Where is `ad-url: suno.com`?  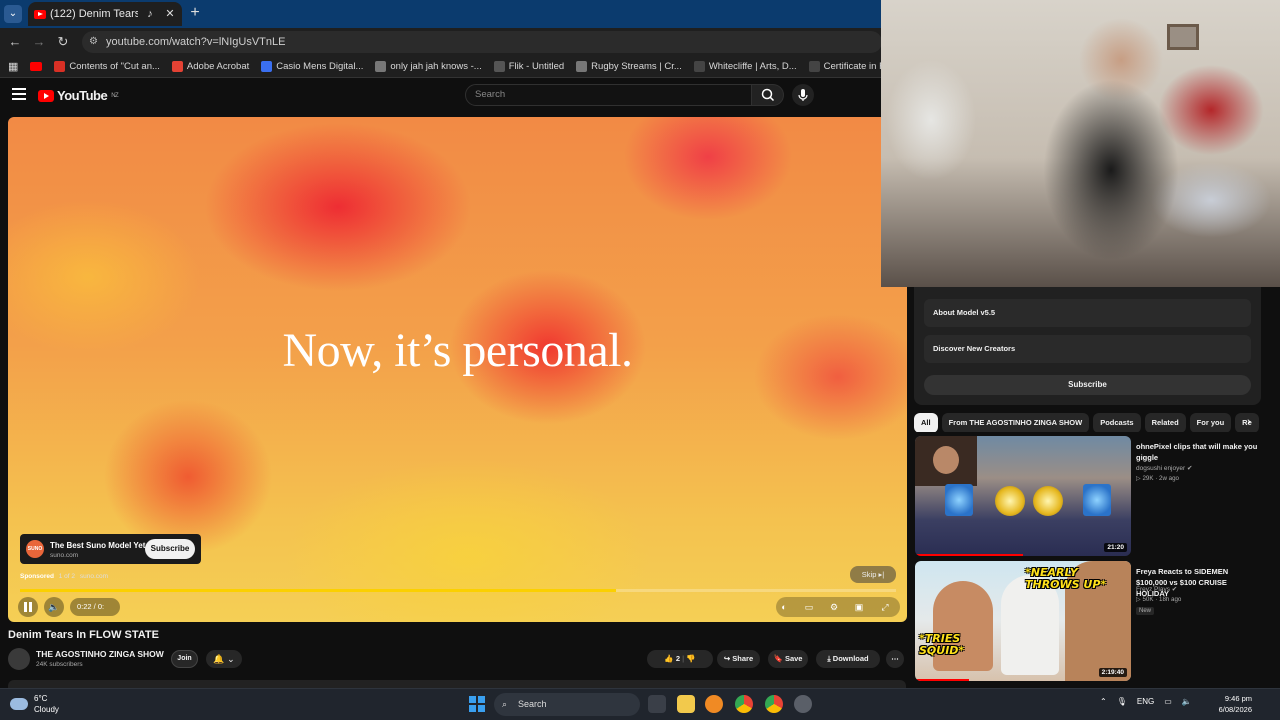 ad-url: suno.com is located at coordinates (94, 576).